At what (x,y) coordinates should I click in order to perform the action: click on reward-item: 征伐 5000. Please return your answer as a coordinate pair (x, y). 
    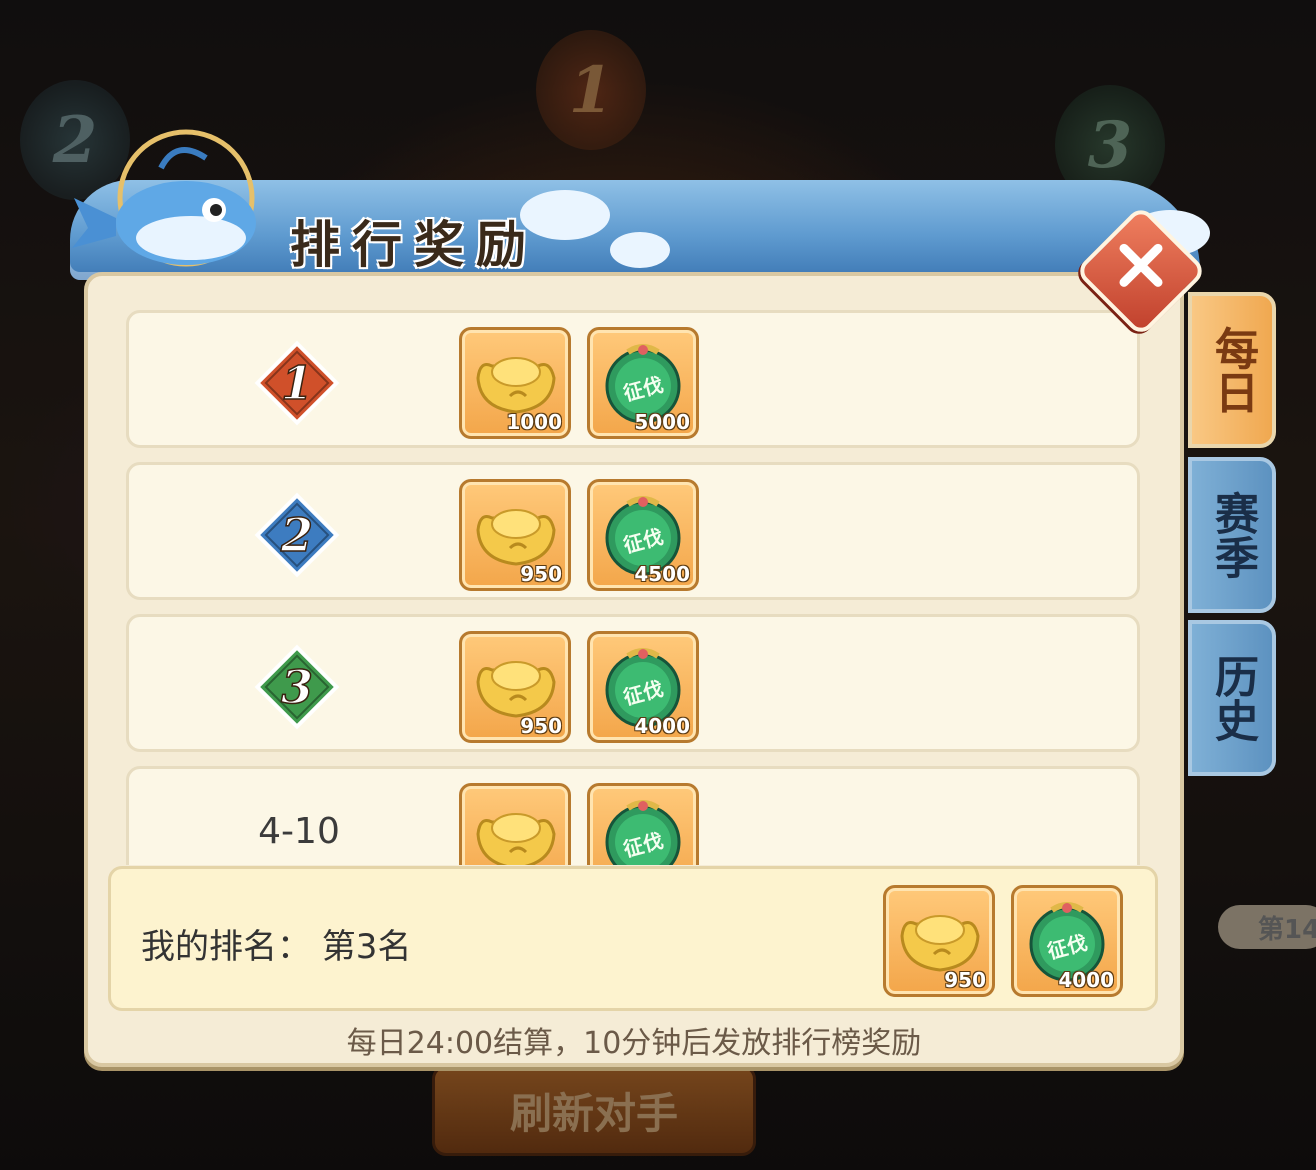
    Looking at the image, I should click on (643, 383).